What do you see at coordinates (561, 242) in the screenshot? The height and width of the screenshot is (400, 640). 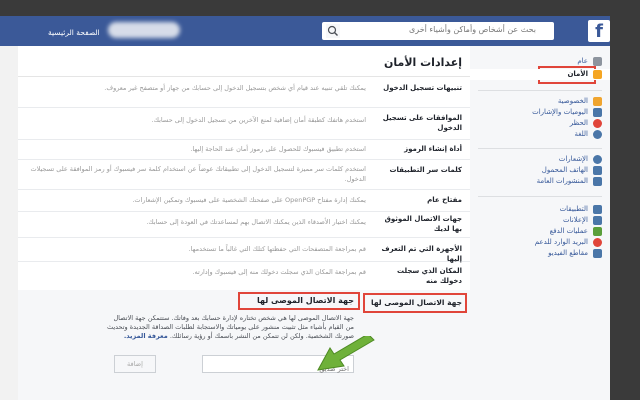 I see `sidebar-item-label: البريد الوارد للدعم` at bounding box center [561, 242].